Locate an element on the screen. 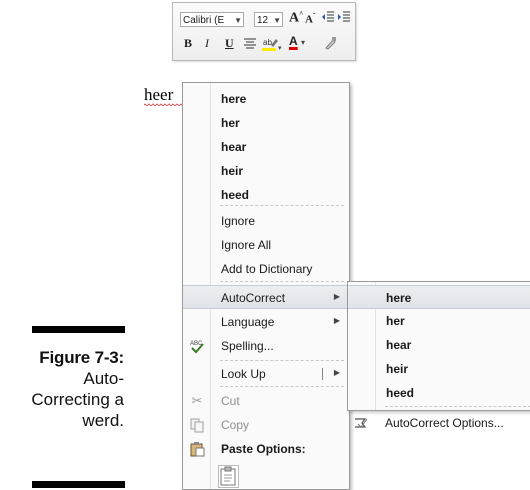 The height and width of the screenshot is (490, 530). grow-font-label: A is located at coordinates (294, 18).